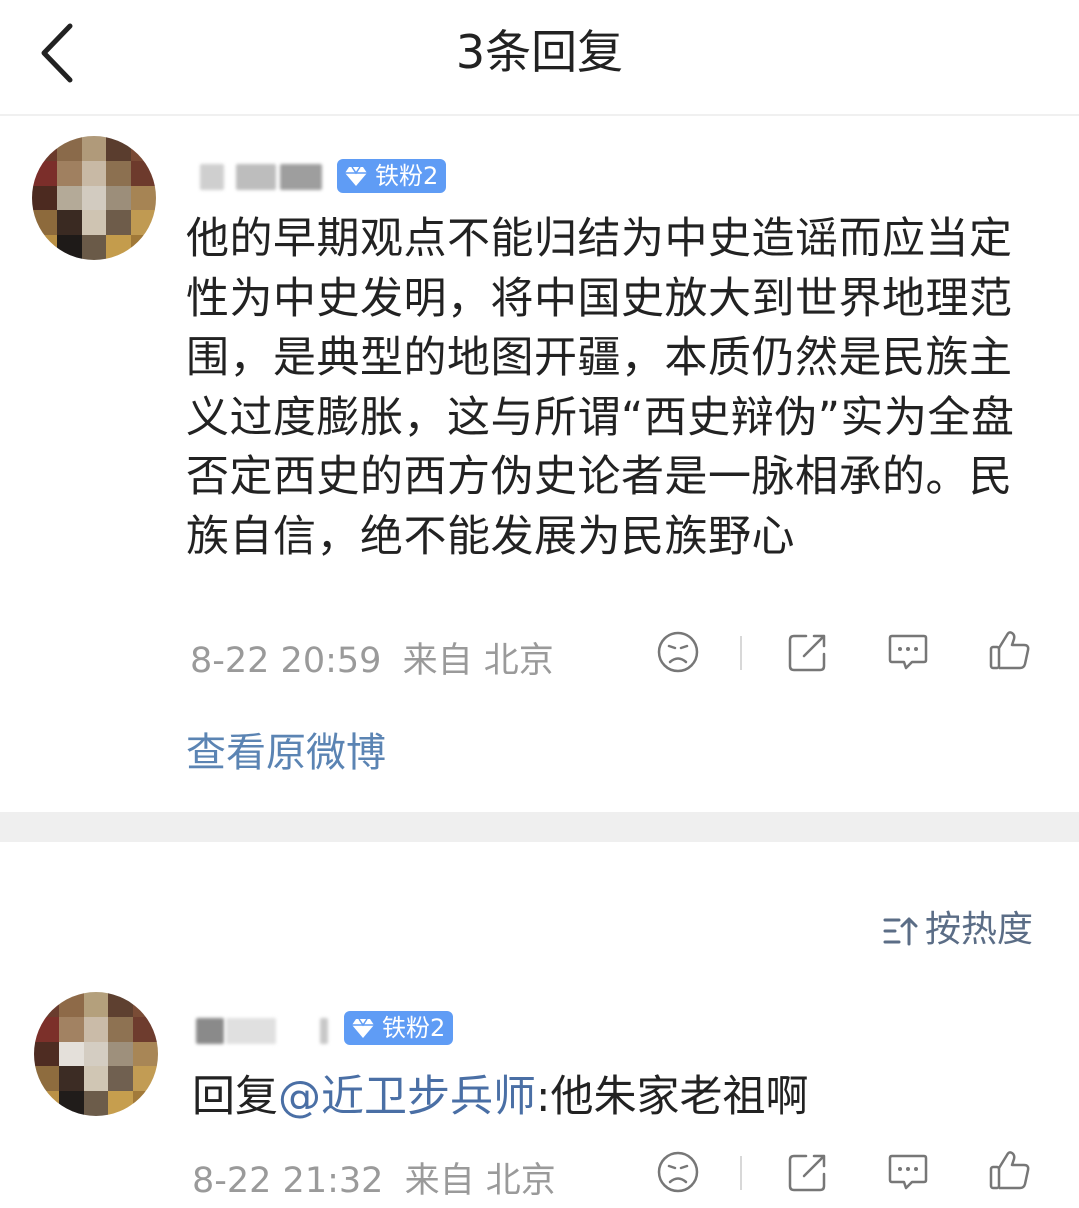 The width and height of the screenshot is (1079, 1208). I want to click on avatar, so click(94, 198).